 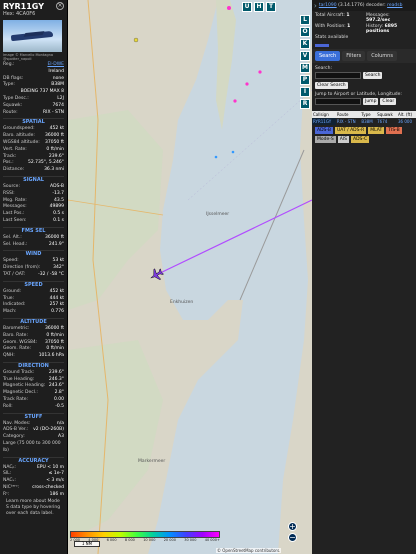 What do you see at coordinates (13, 105) in the screenshot?
I see `info-label: Squawk:` at bounding box center [13, 105].